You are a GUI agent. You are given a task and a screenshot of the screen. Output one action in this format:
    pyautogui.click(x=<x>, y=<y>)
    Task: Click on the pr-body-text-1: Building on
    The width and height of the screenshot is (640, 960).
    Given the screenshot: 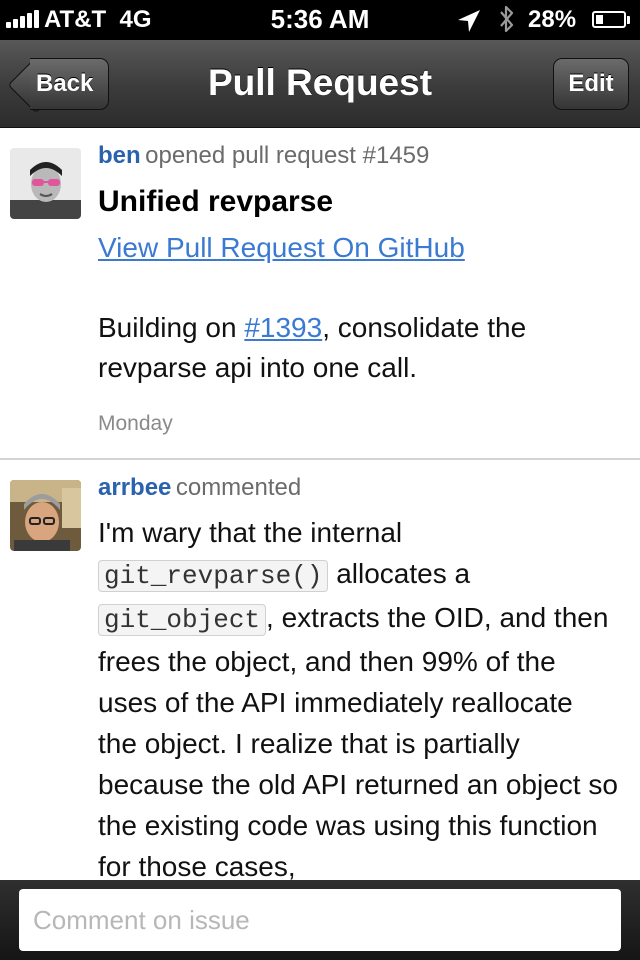 What is the action you would take?
    pyautogui.click(x=171, y=327)
    